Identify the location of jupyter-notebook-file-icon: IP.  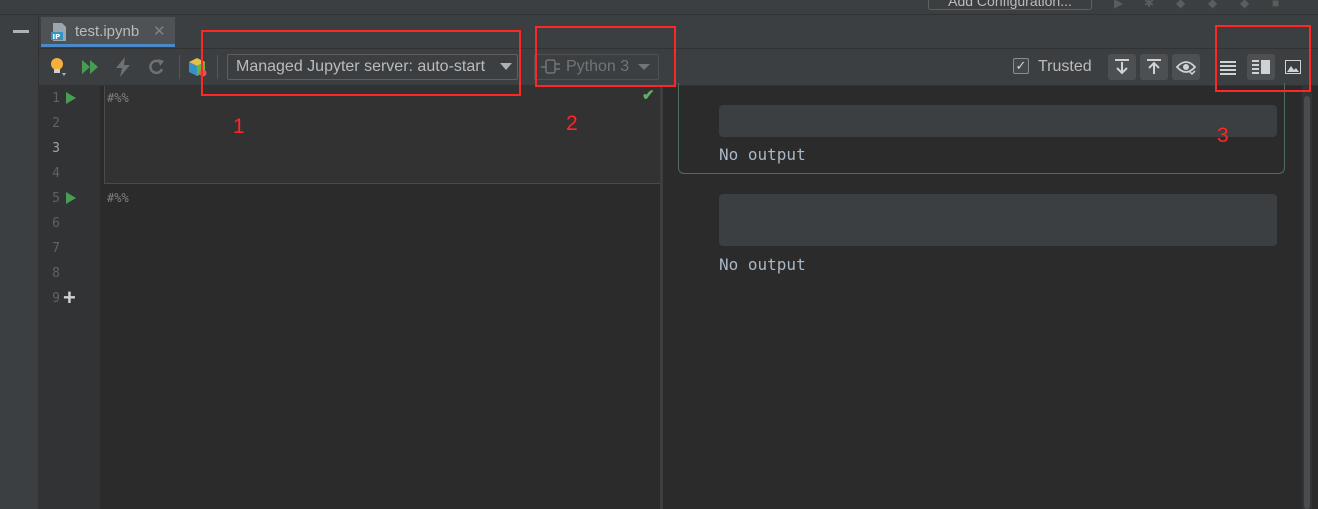
(58, 32).